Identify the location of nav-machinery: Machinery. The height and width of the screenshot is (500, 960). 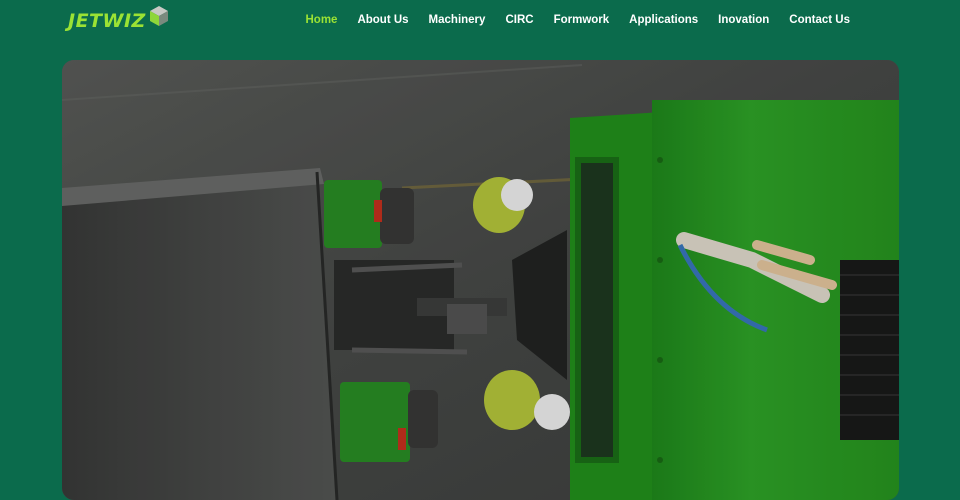
(457, 20).